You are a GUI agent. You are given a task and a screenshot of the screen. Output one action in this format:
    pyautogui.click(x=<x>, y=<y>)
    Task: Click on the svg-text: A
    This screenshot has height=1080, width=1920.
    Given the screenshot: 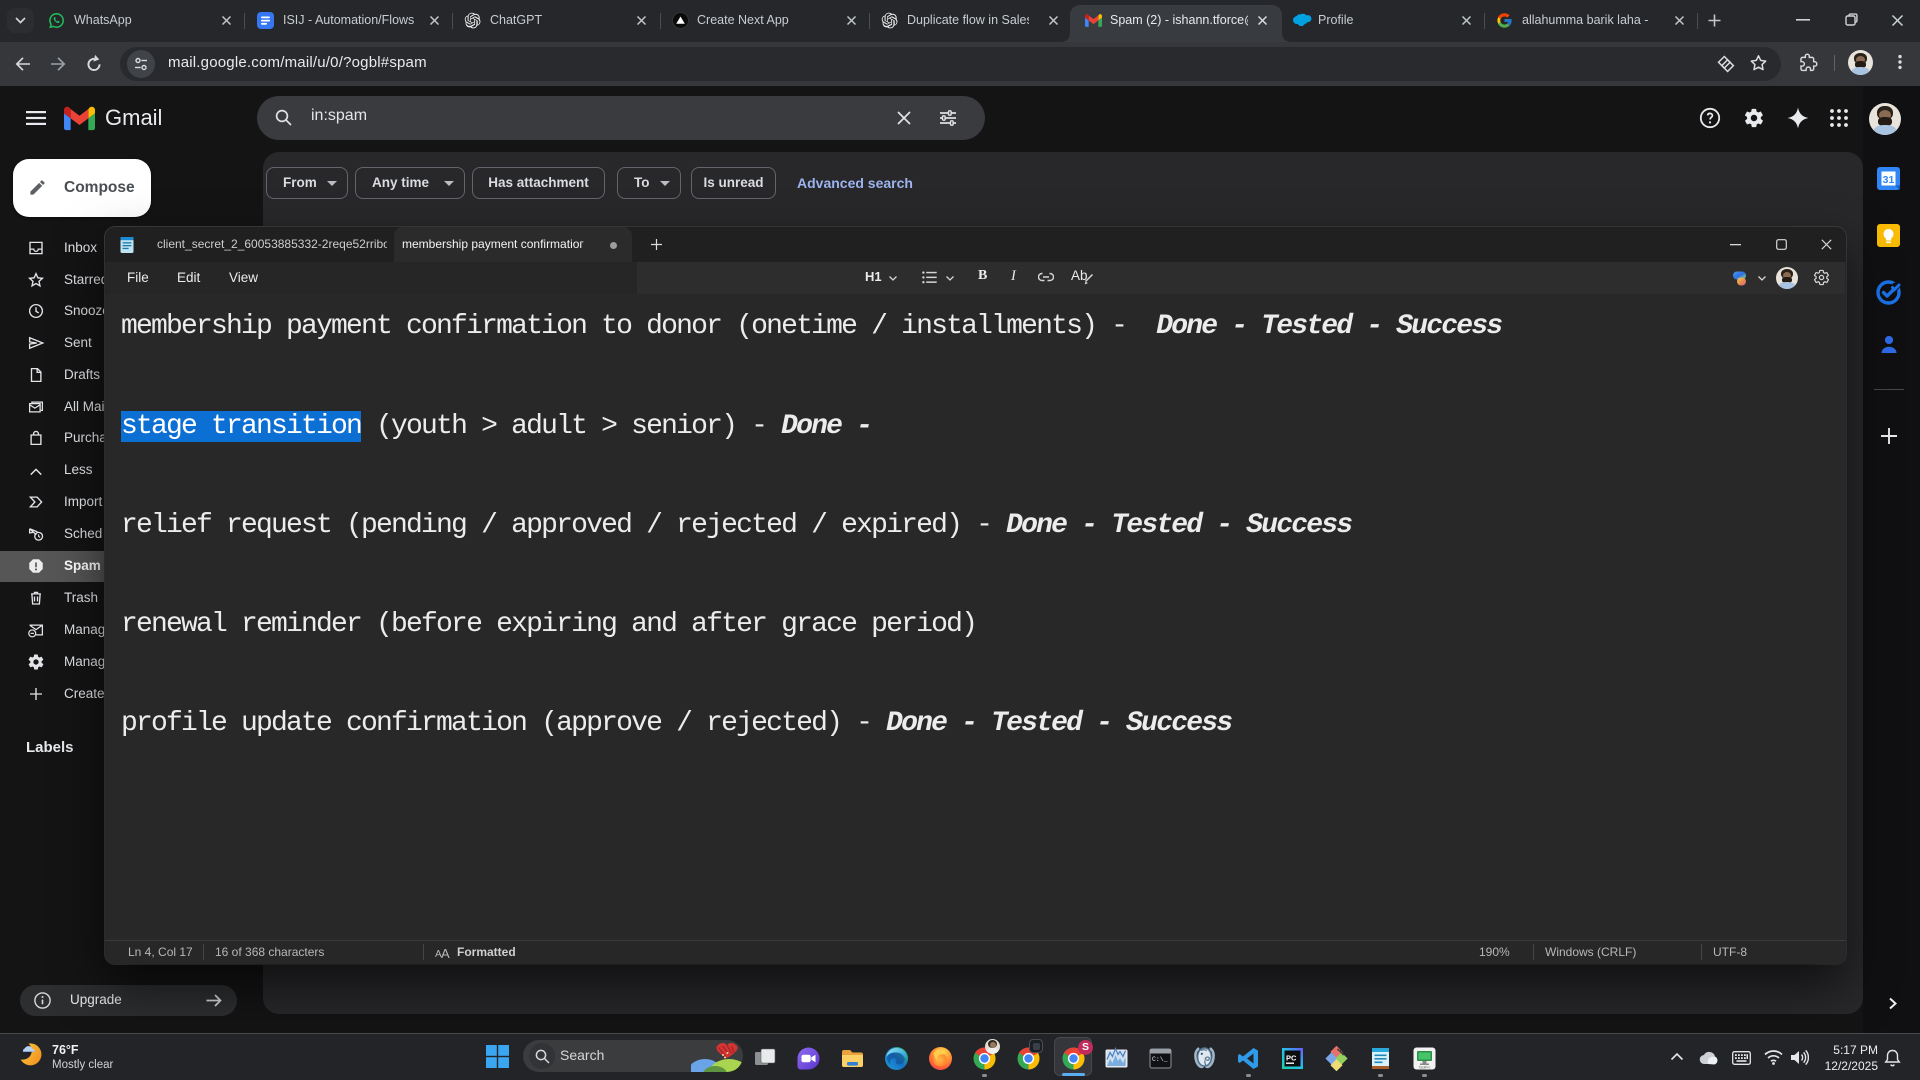 What is the action you would take?
    pyautogui.click(x=445, y=953)
    